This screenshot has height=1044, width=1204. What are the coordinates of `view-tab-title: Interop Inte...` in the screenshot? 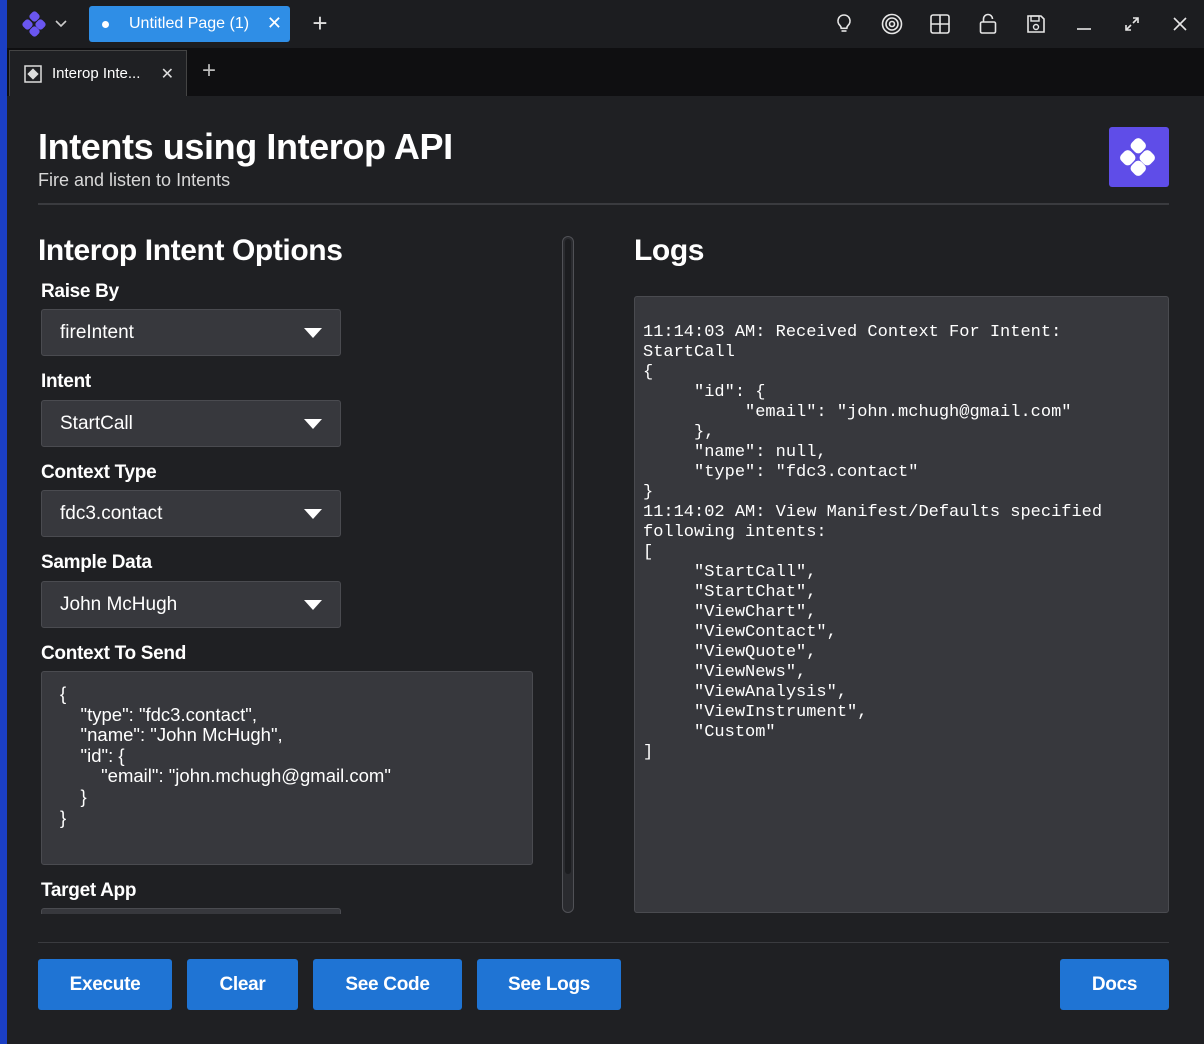 It's located at (96, 73).